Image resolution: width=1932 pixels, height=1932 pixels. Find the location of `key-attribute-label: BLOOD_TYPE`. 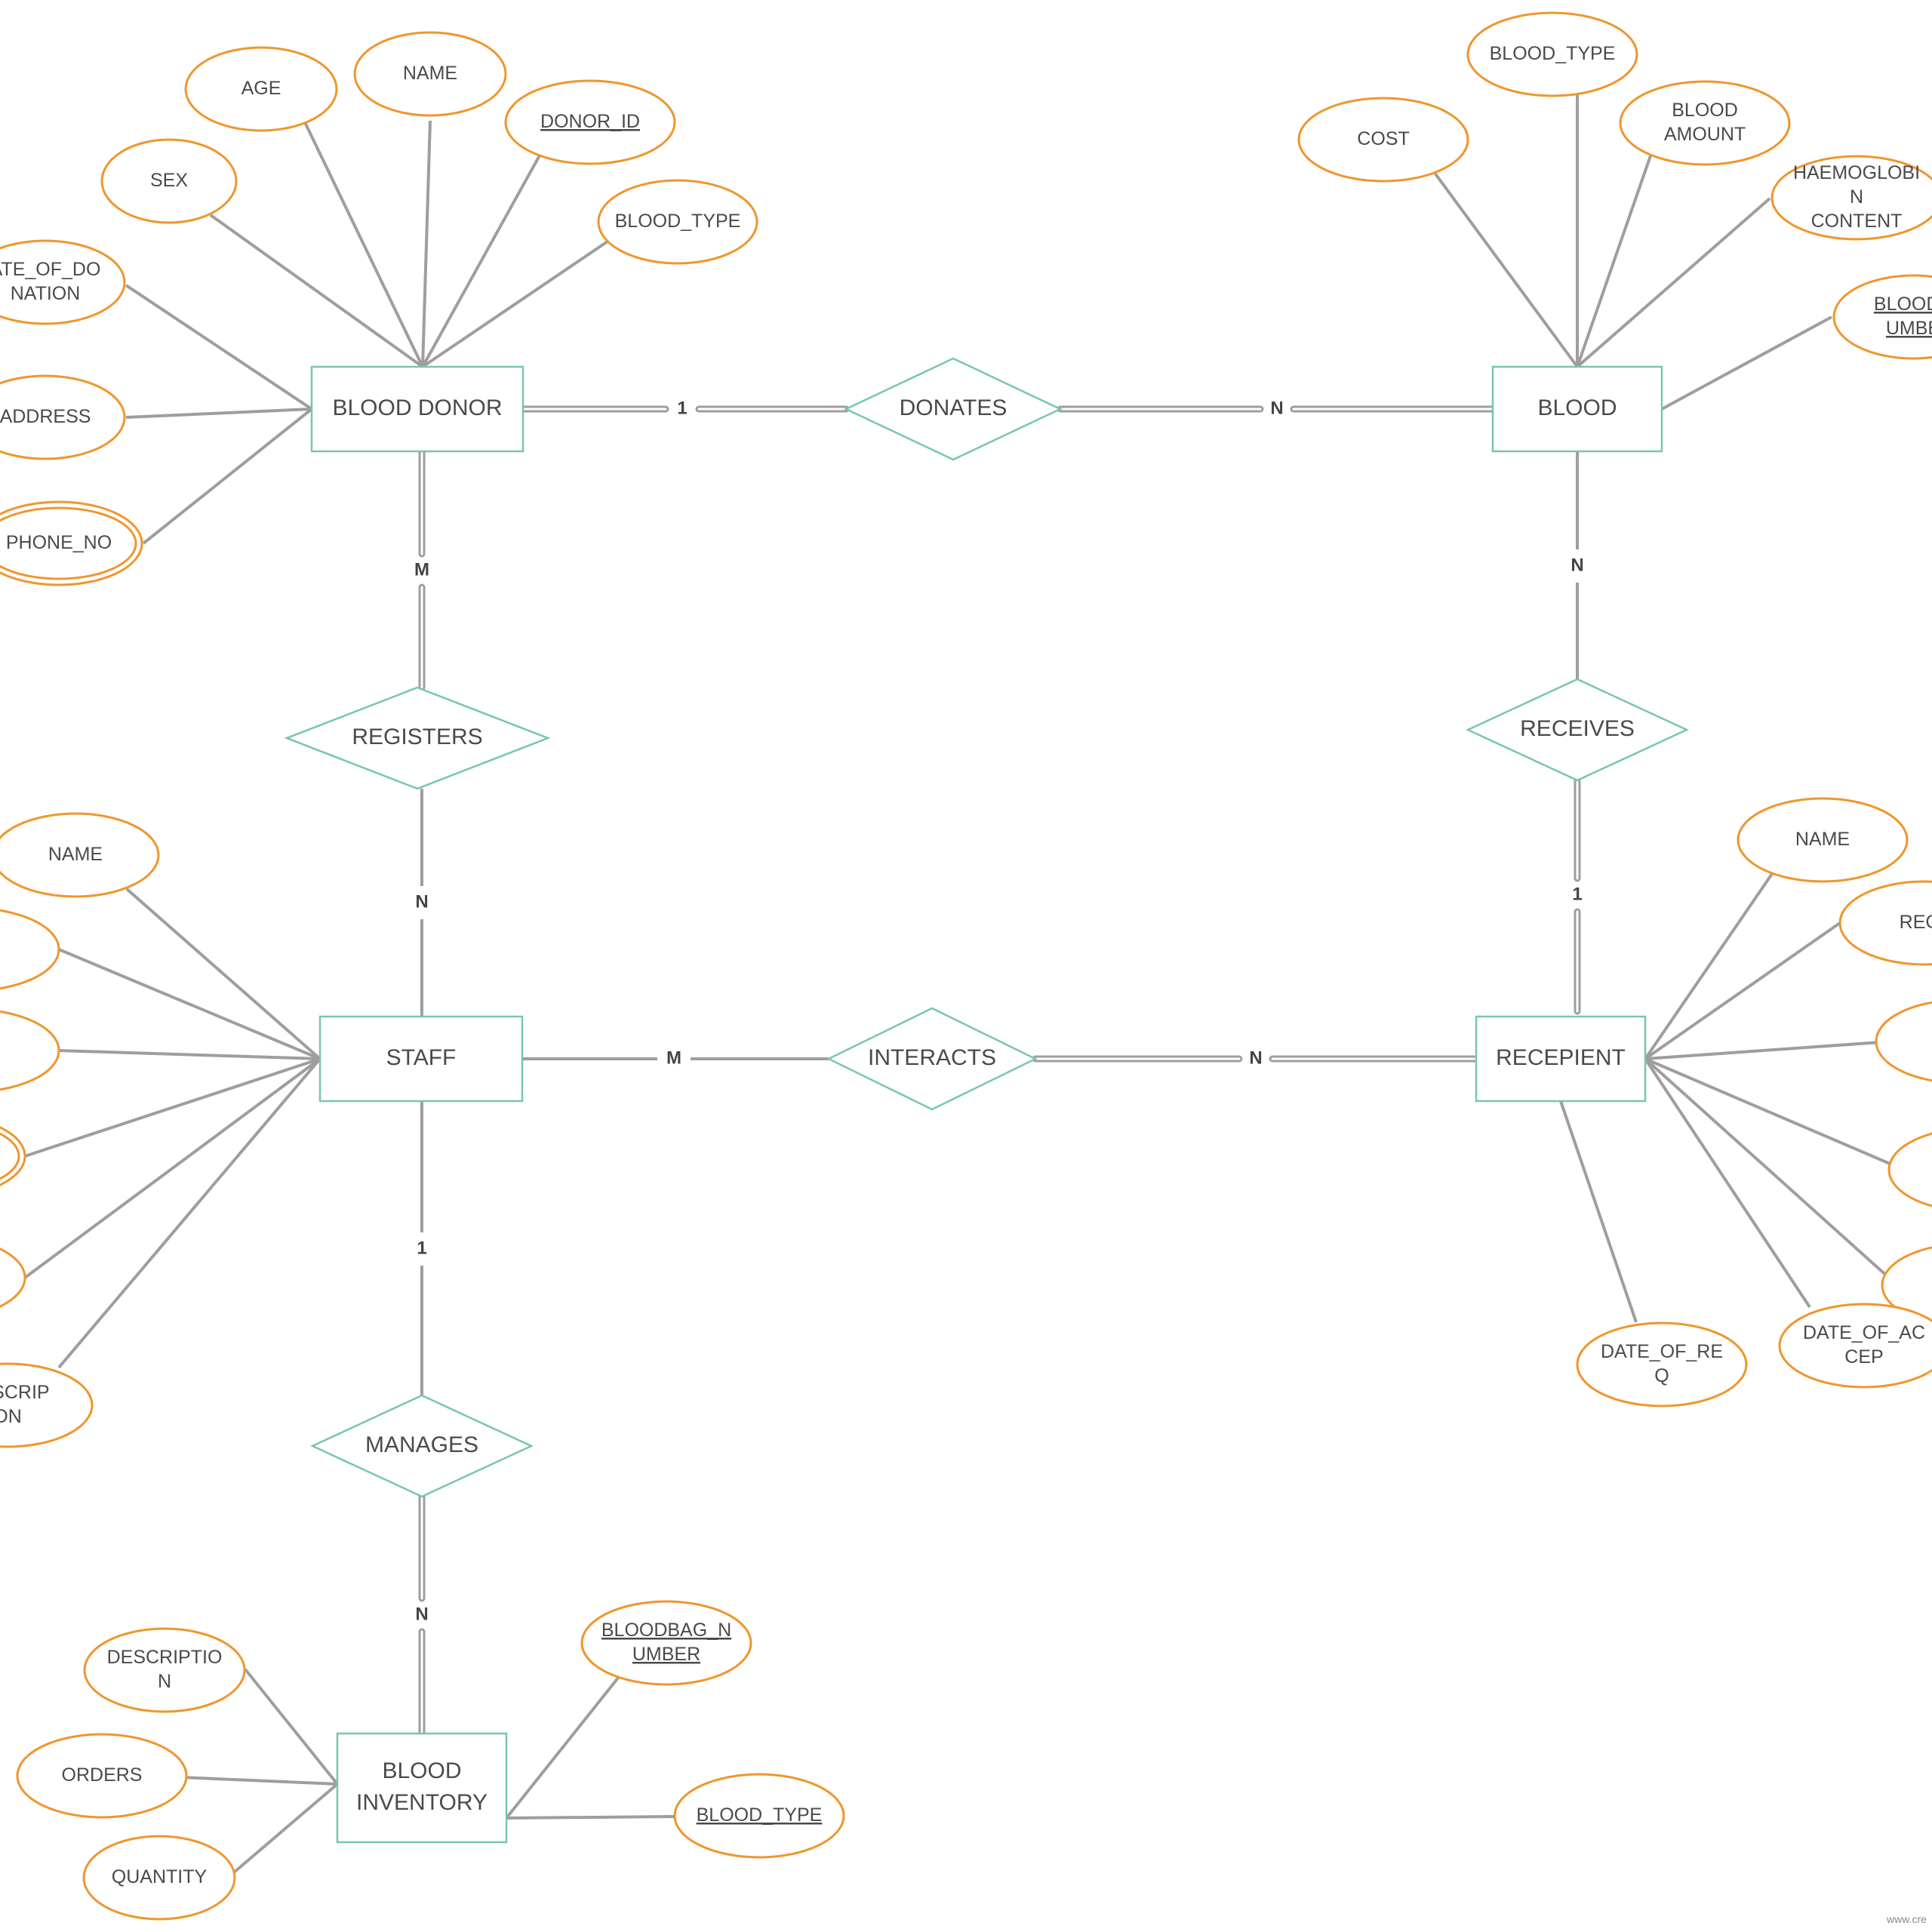

key-attribute-label: BLOOD_TYPE is located at coordinates (760, 1815).